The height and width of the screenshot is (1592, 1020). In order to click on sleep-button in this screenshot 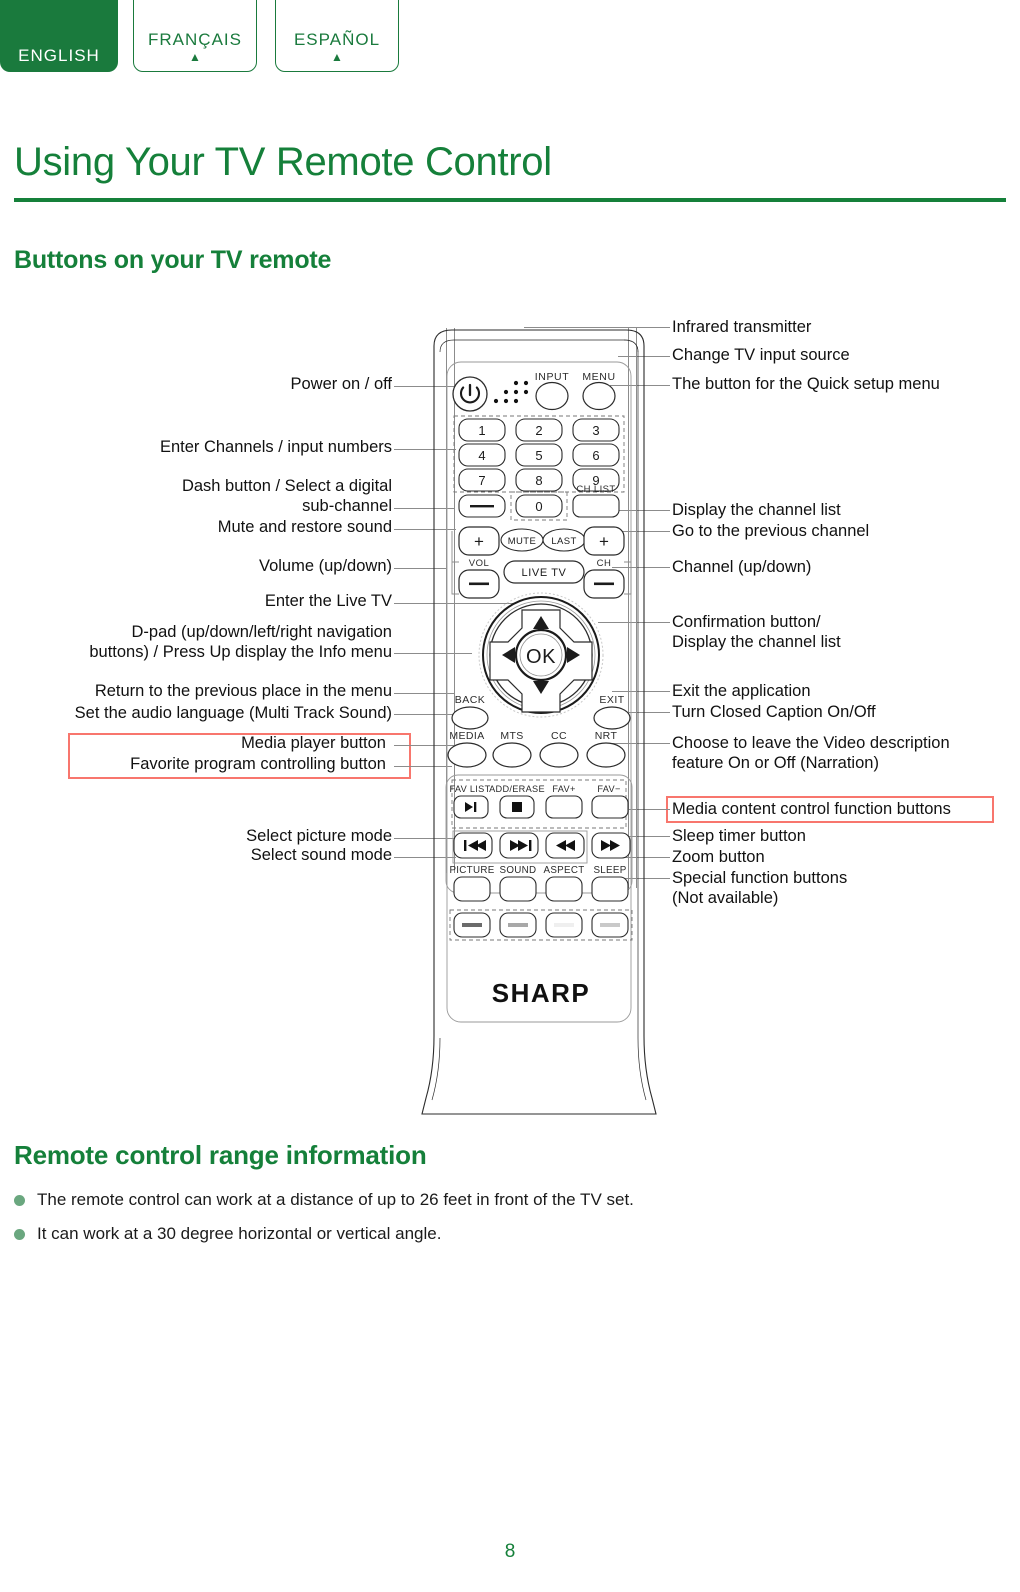, I will do `click(610, 889)`.